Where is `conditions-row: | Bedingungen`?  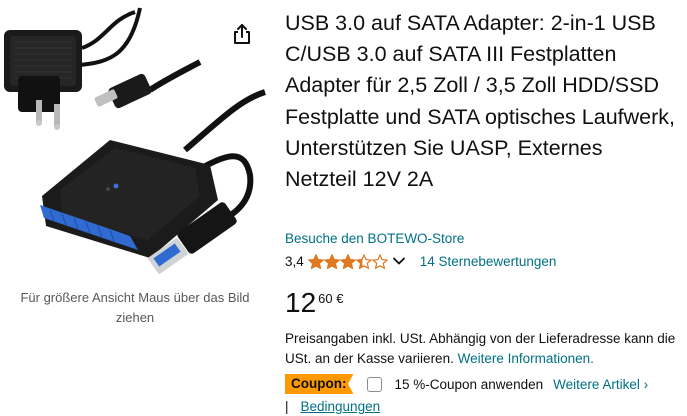
conditions-row: | Bedingungen is located at coordinates (332, 407).